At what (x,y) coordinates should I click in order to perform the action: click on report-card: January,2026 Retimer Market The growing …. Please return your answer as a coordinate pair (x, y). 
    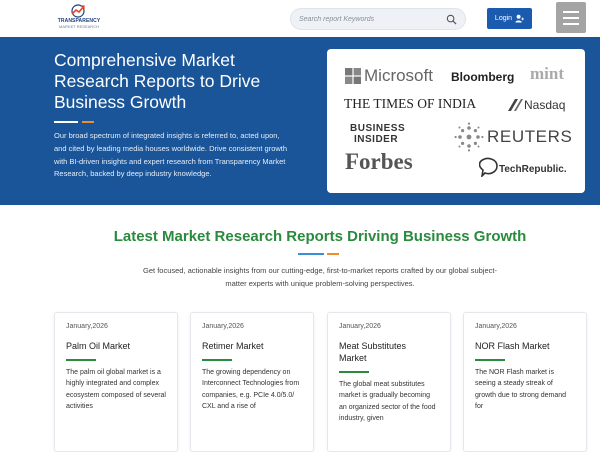
    Looking at the image, I should click on (252, 382).